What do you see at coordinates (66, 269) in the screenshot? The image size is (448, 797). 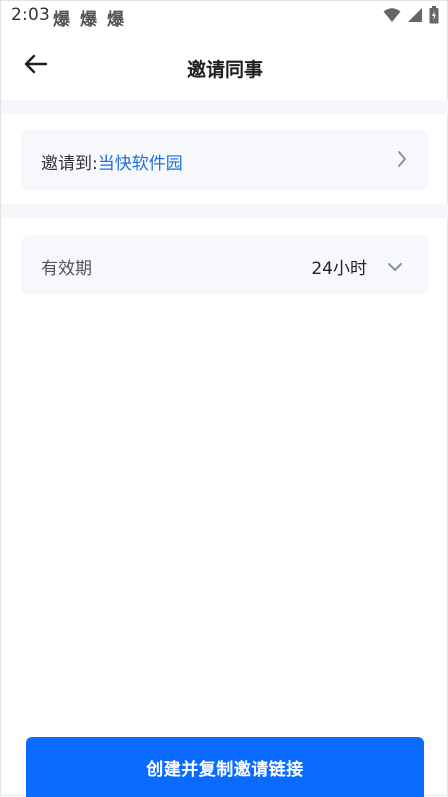 I see `expiry-label: 有效期` at bounding box center [66, 269].